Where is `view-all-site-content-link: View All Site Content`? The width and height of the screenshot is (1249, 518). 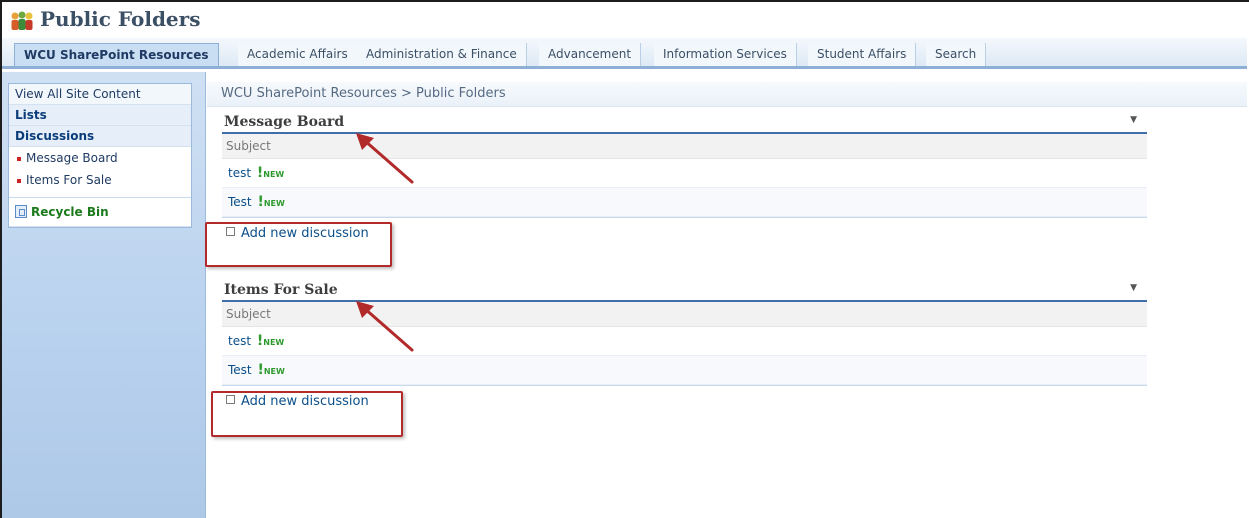 view-all-site-content-link: View All Site Content is located at coordinates (100, 94).